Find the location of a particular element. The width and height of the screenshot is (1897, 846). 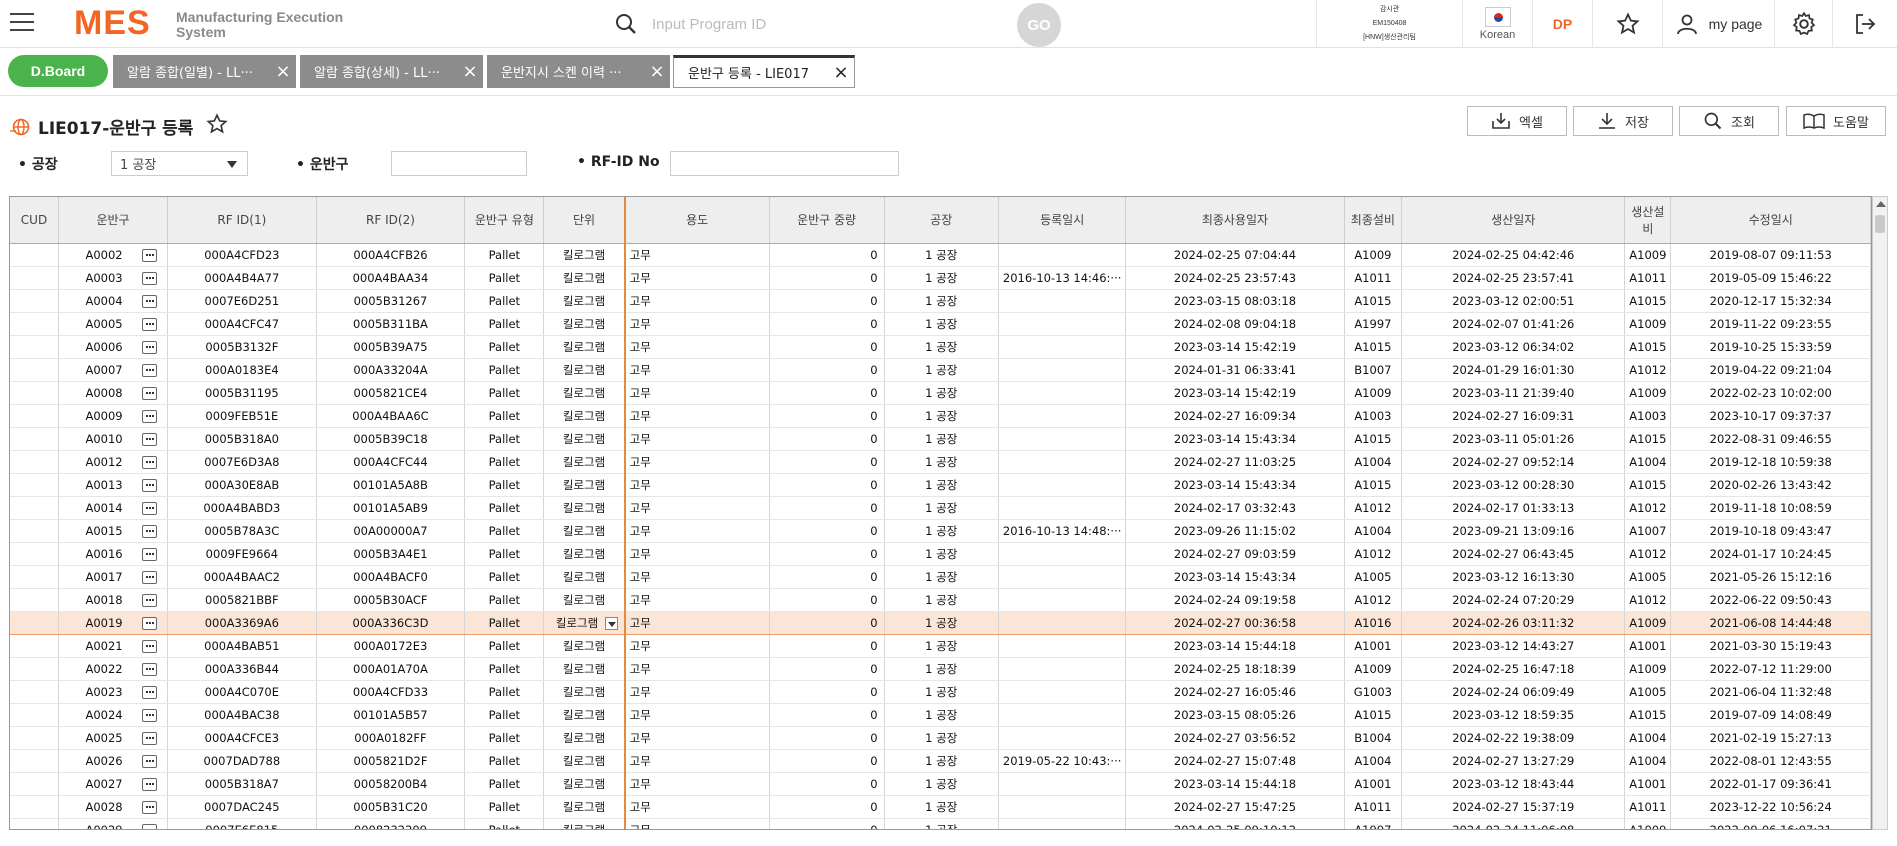

col-usage: 용도 is located at coordinates (697, 220).